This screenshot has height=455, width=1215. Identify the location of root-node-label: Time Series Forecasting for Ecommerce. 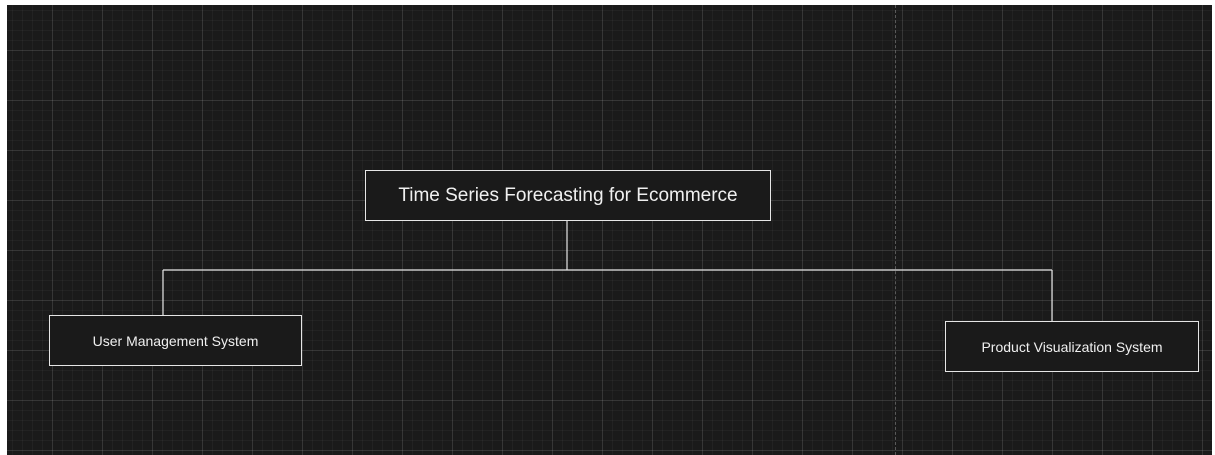
(568, 195).